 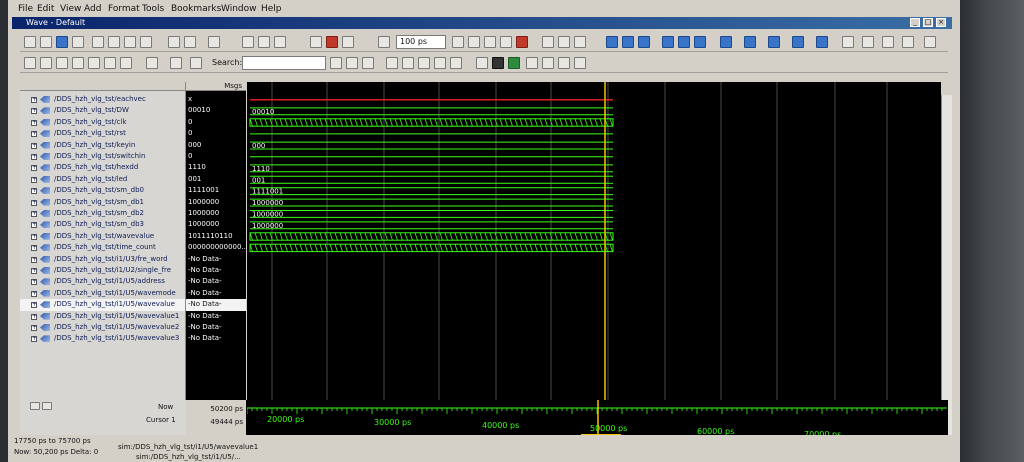 What do you see at coordinates (102, 316) in the screenshot?
I see `signal-row: + /DDS_hzh_vlg_tst/i1/U5/wavevalue1` at bounding box center [102, 316].